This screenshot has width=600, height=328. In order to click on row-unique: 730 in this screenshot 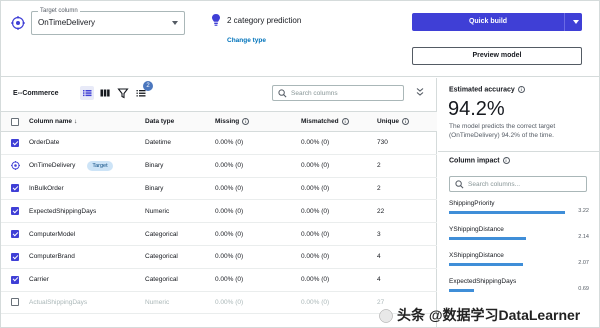, I will do `click(407, 143)`.